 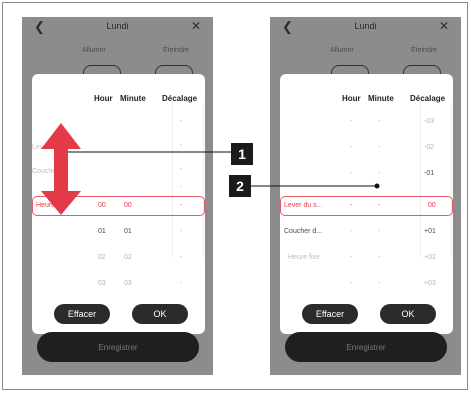 What do you see at coordinates (240, 186) in the screenshot?
I see `callout-2-badge: 2` at bounding box center [240, 186].